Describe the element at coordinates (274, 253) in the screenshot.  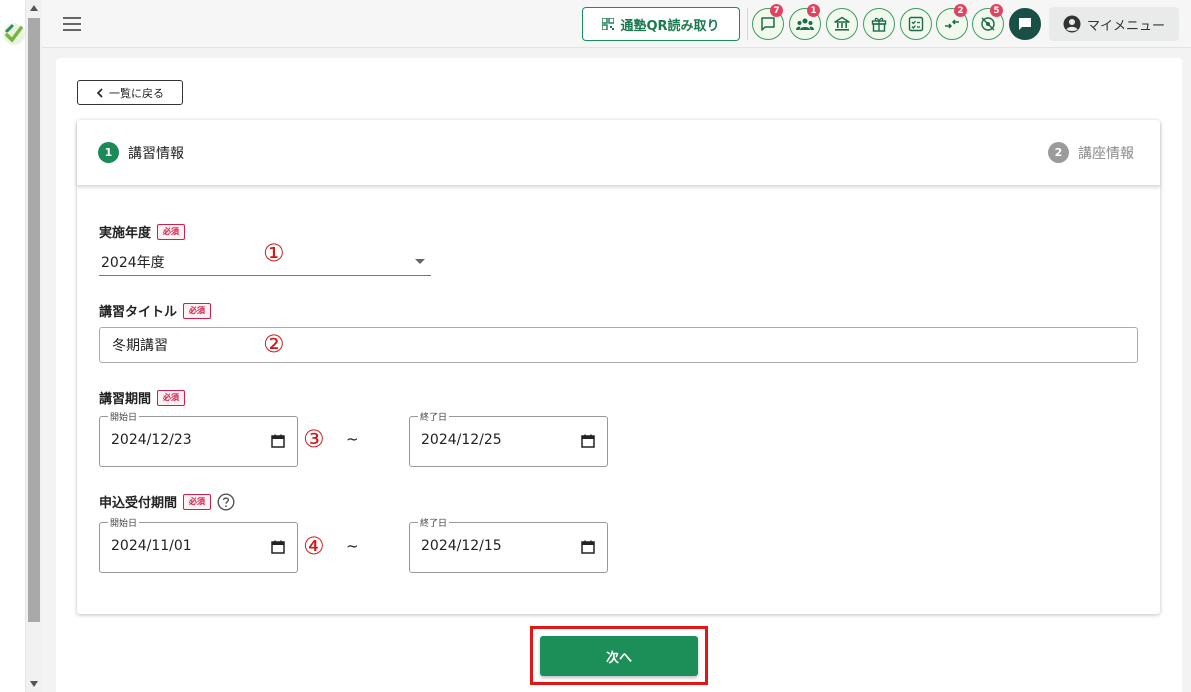
I see `annotation-1: ①` at that location.